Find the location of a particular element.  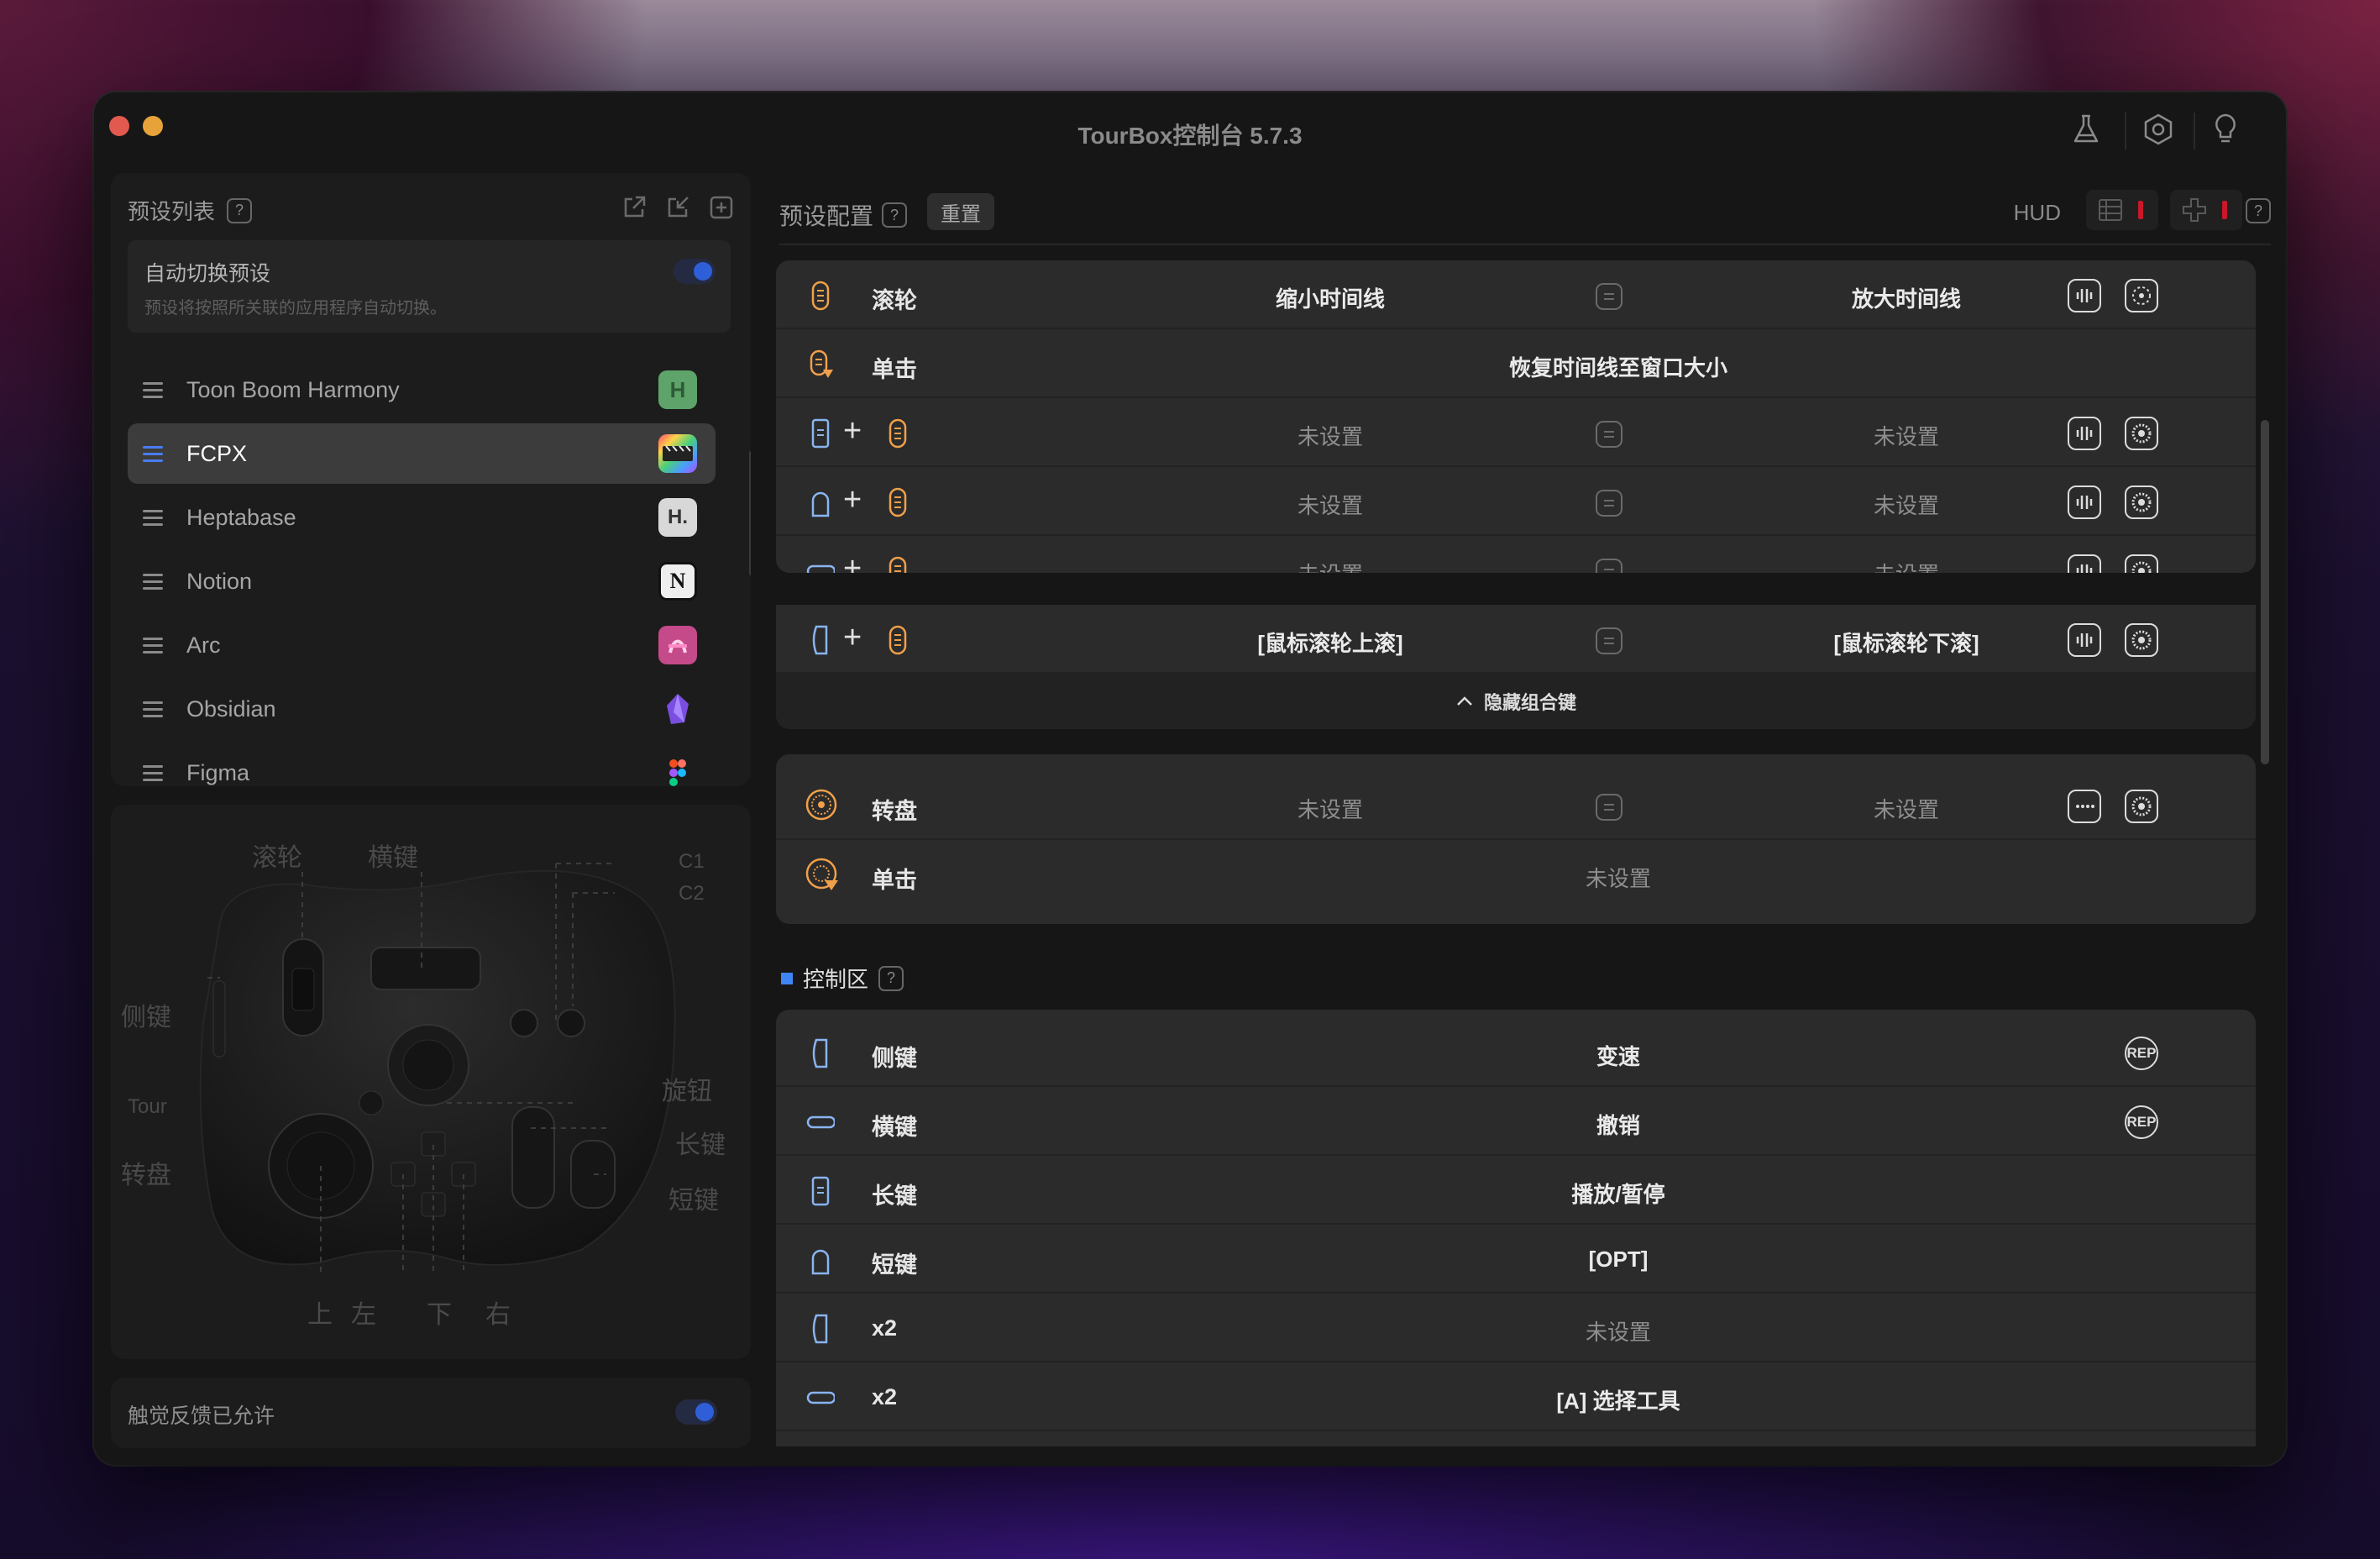

config-row-side-key-x2: x2 未设置 is located at coordinates (1516, 1328).